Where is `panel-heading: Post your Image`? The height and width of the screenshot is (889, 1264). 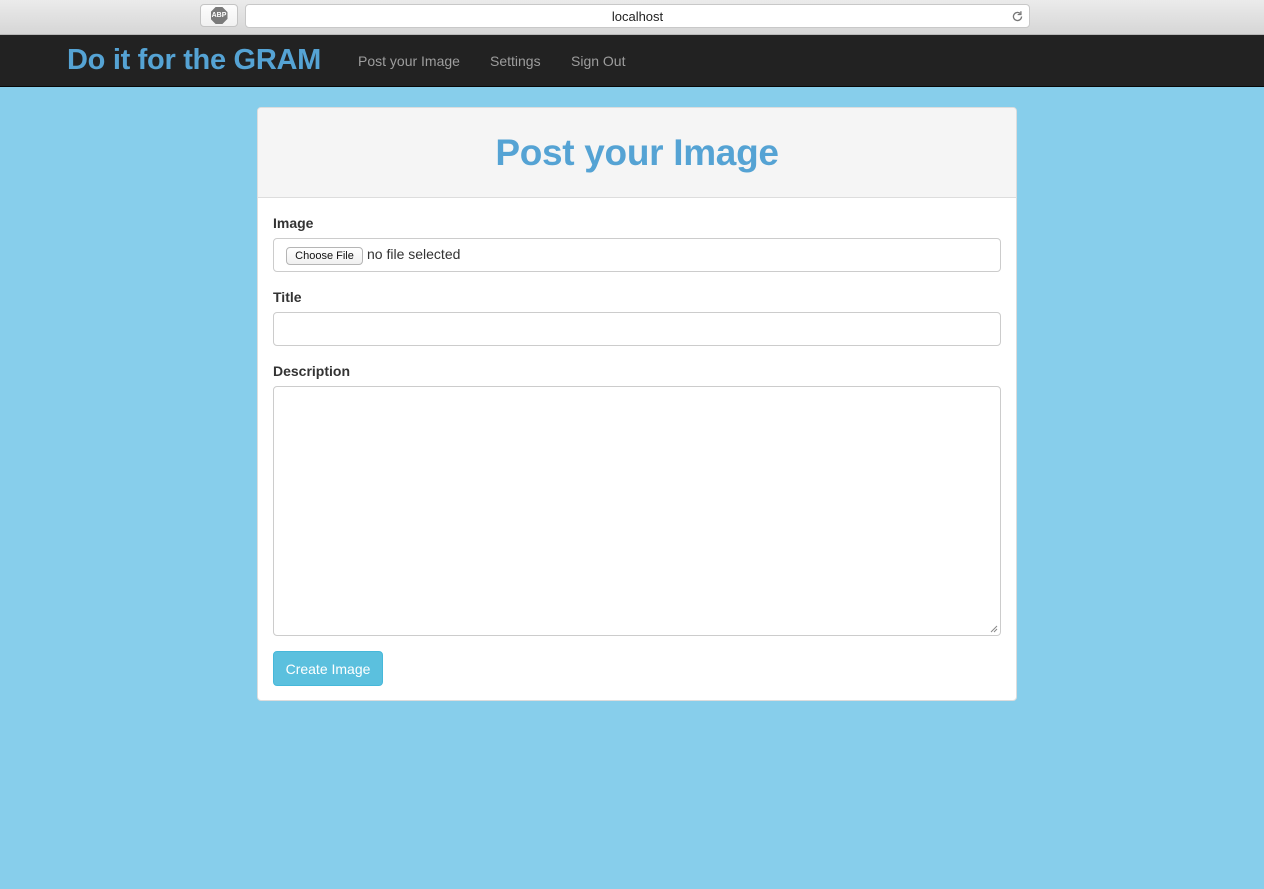 panel-heading: Post your Image is located at coordinates (637, 153).